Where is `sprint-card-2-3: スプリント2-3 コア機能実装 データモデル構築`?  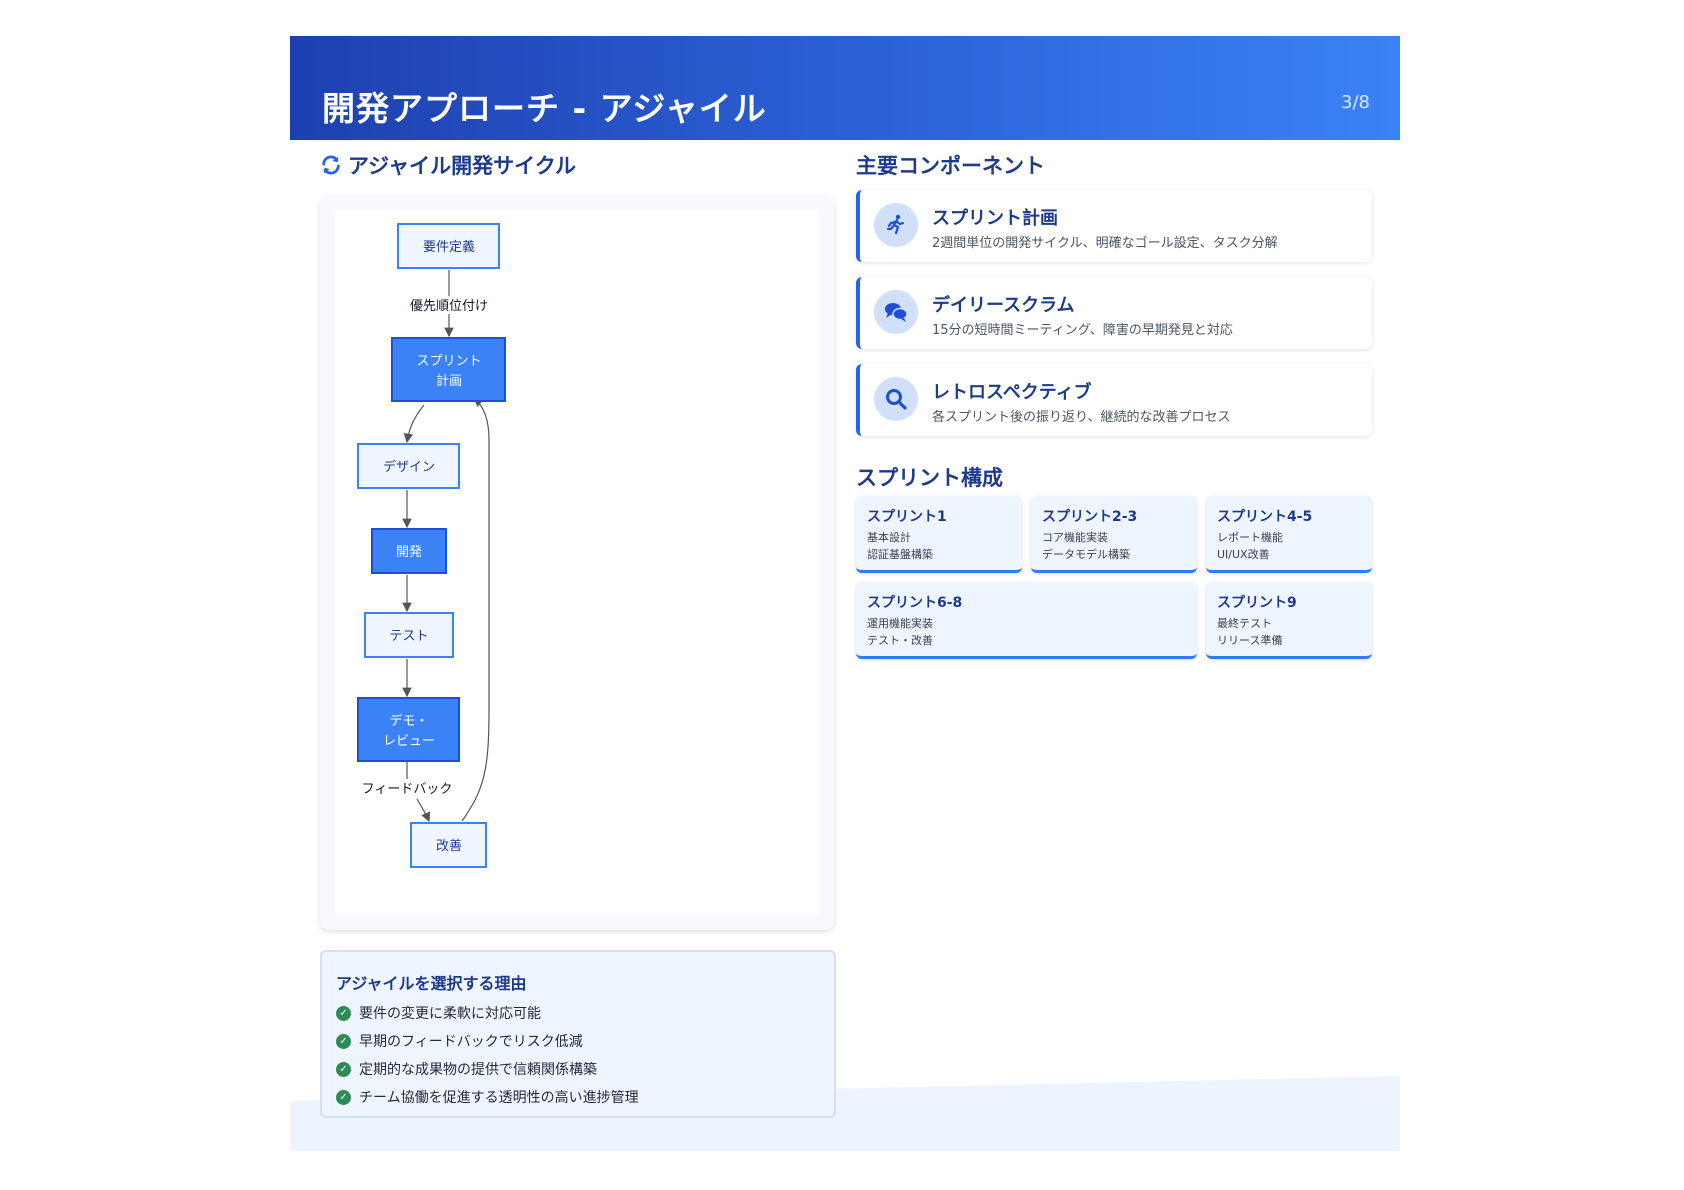 sprint-card-2-3: スプリント2-3 コア機能実装 データモデル構築 is located at coordinates (1114, 534).